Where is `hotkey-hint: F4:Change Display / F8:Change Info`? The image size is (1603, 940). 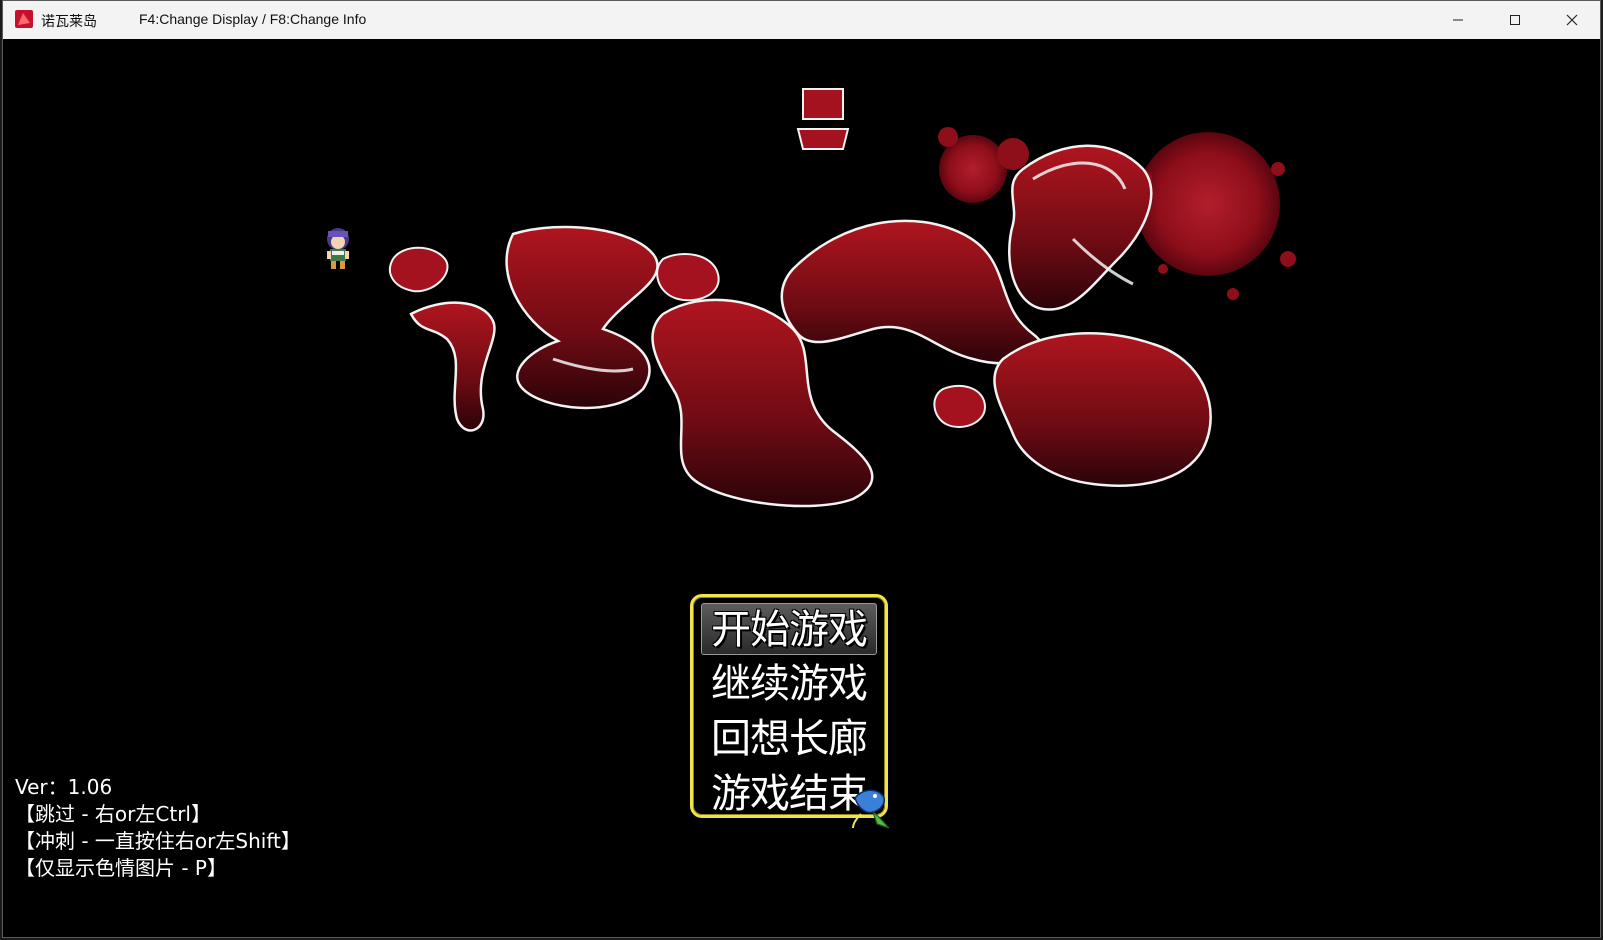
hotkey-hint: F4:Change Display / F8:Change Info is located at coordinates (253, 19).